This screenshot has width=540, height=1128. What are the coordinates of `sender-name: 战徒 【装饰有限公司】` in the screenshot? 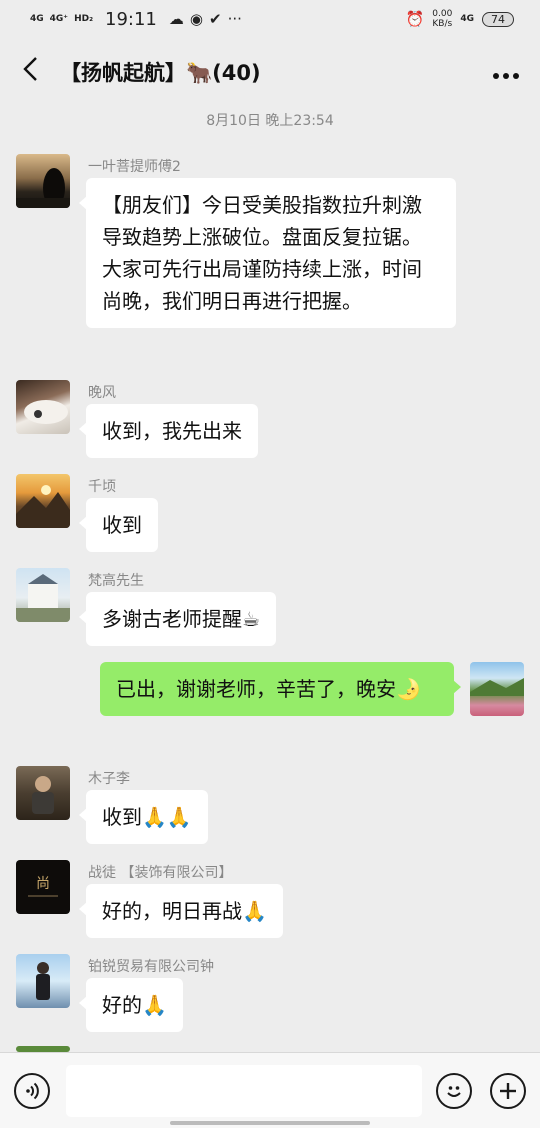 It's located at (160, 873).